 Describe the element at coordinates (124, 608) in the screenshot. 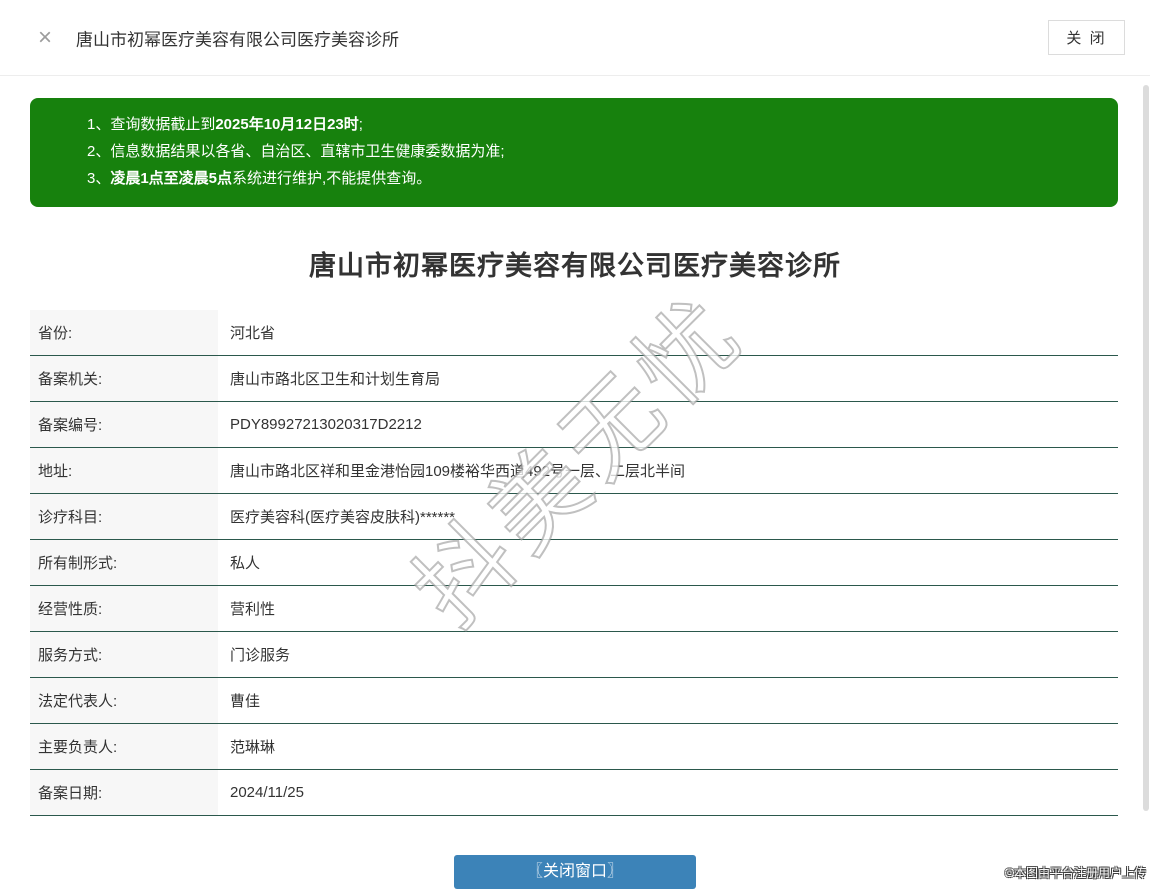

I see `row-label: 经营性质:` at that location.